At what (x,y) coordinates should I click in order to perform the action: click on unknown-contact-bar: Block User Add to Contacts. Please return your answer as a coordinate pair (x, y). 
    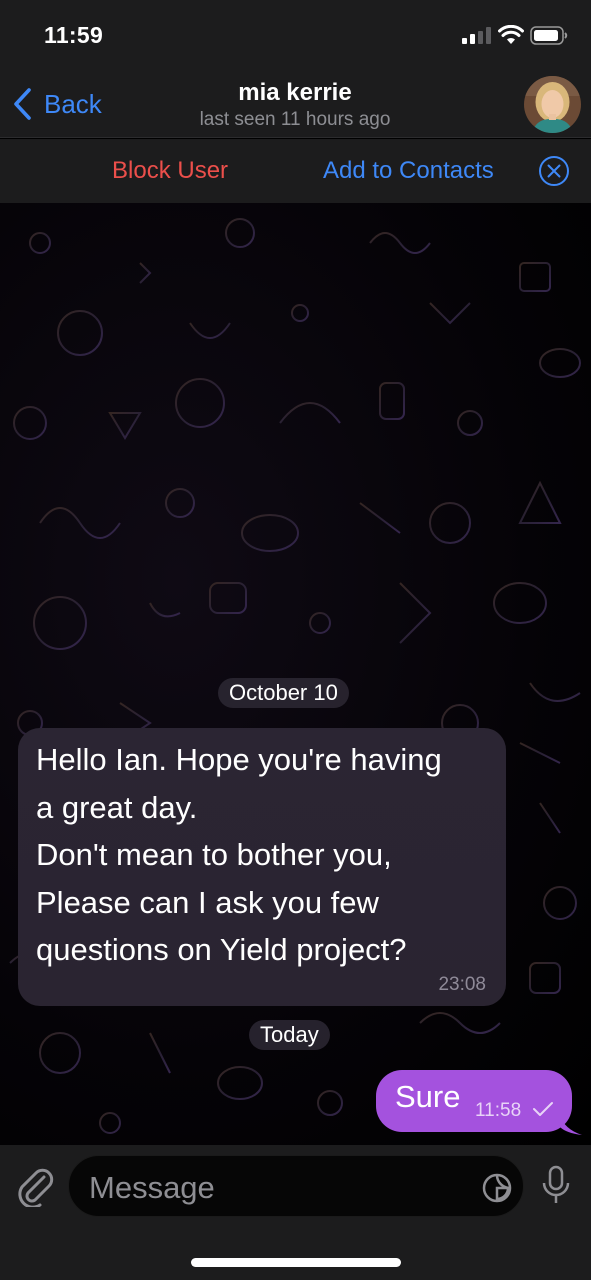
    Looking at the image, I should click on (295, 171).